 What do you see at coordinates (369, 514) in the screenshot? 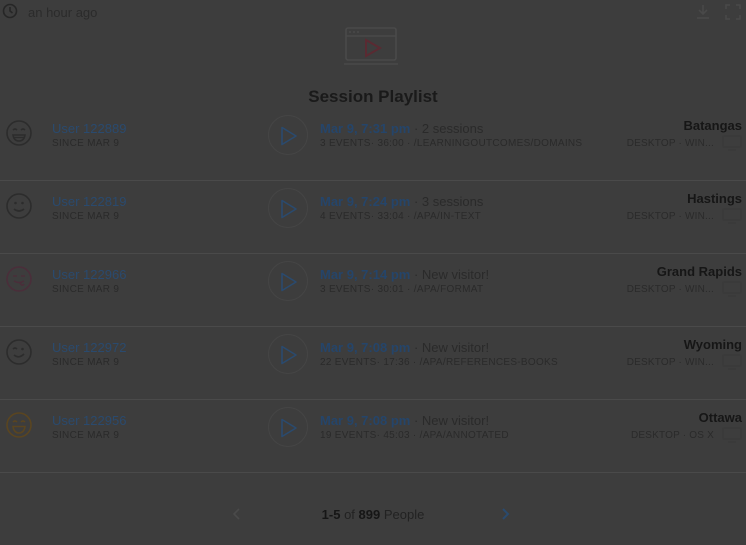
I see `total-people: 899` at bounding box center [369, 514].